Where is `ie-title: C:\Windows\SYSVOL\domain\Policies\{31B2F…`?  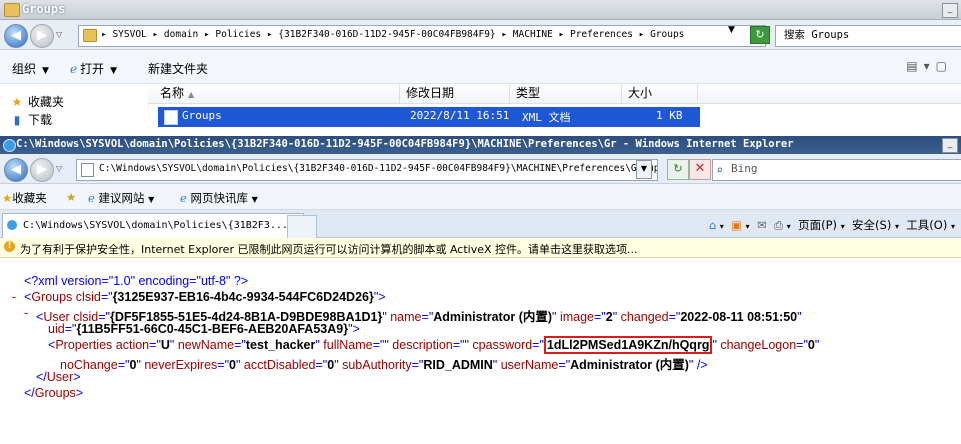
ie-title: C:\Windows\SYSVOL\domain\Policies\{31B2F… is located at coordinates (405, 144).